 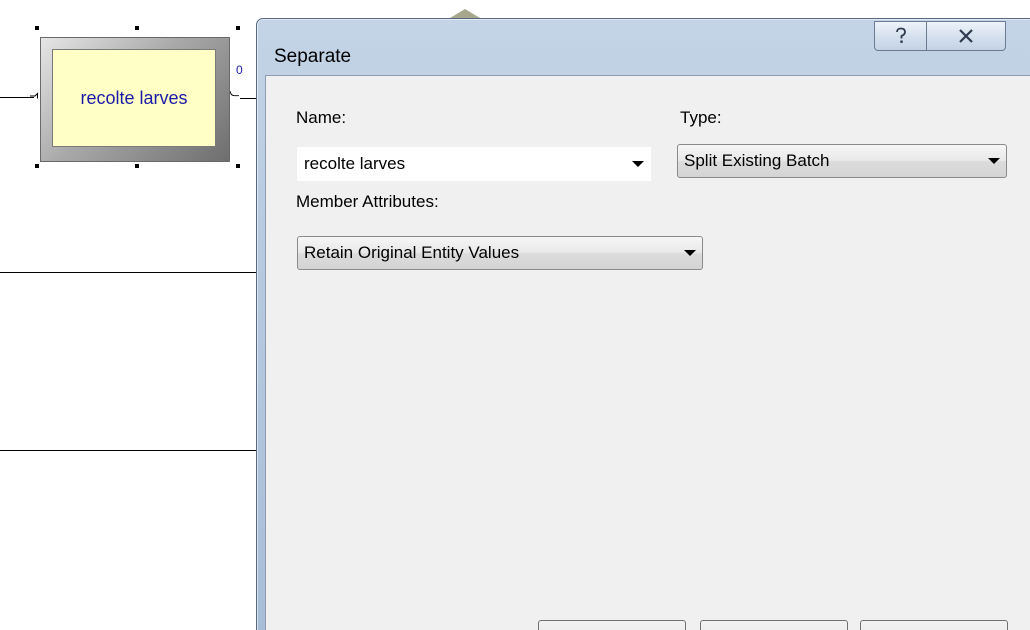 I want to click on close-icon, so click(x=966, y=36).